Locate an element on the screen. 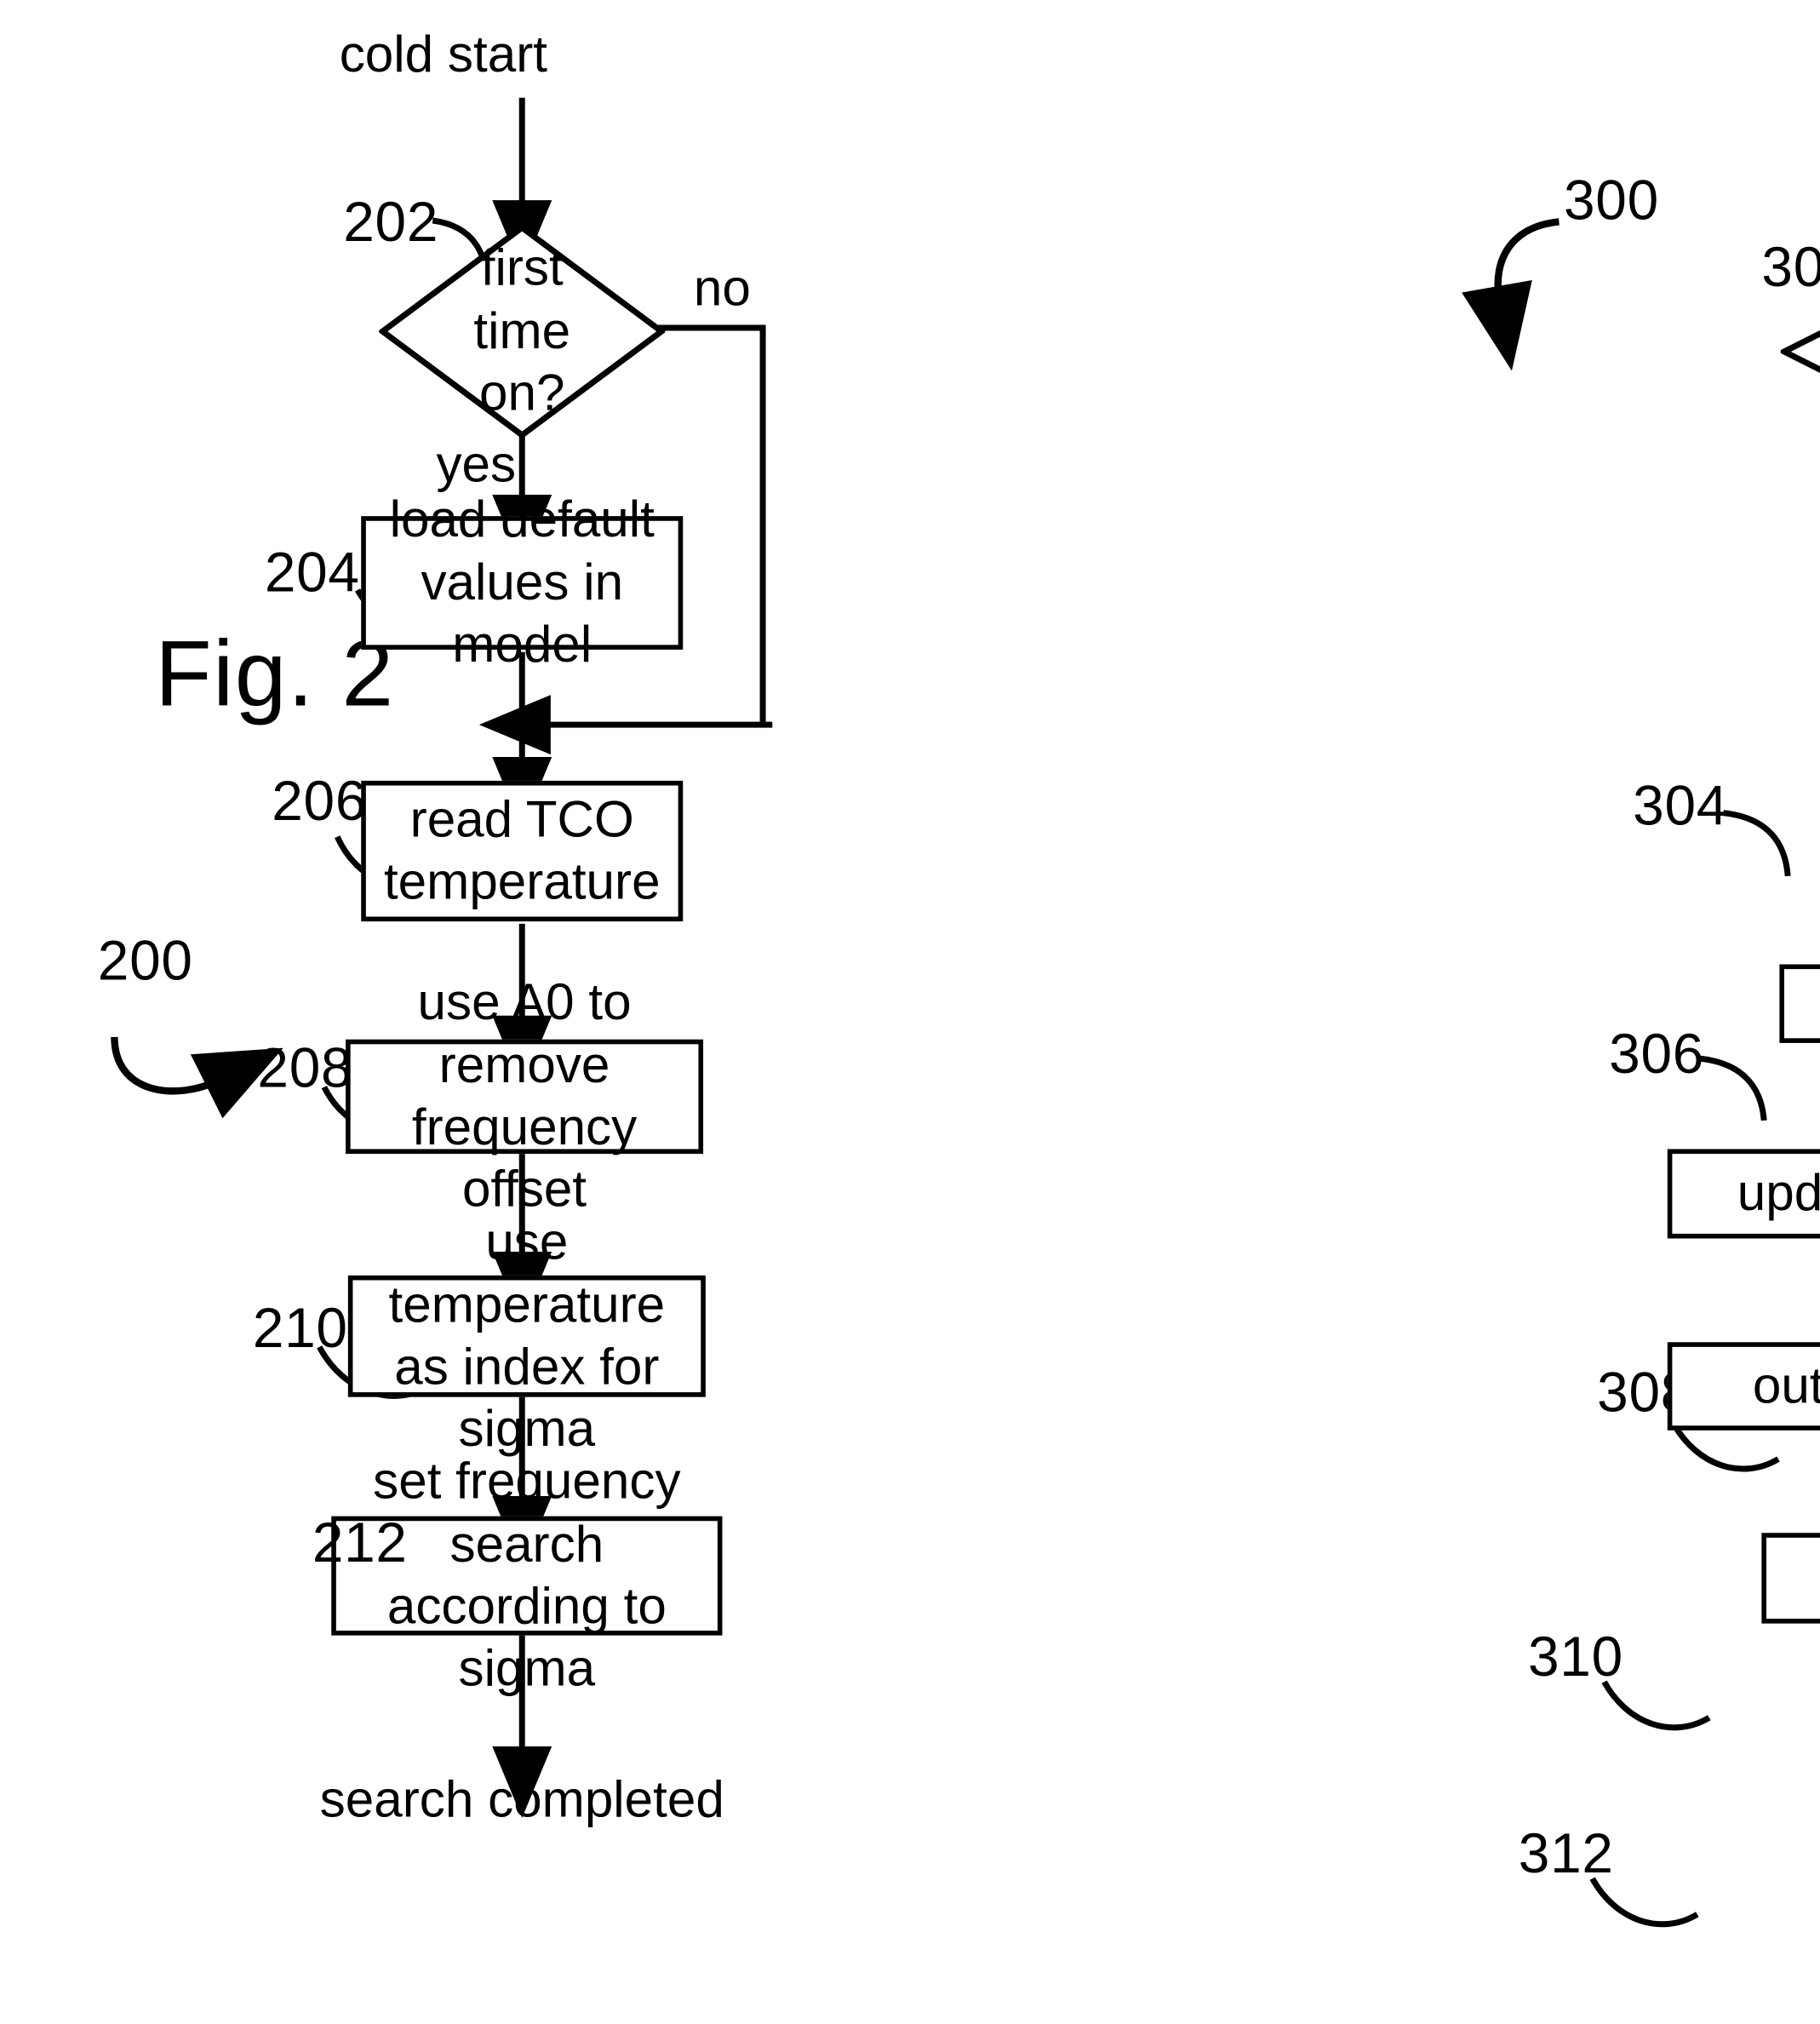  fig2-step-206: read TCO temperature is located at coordinates (522, 851).